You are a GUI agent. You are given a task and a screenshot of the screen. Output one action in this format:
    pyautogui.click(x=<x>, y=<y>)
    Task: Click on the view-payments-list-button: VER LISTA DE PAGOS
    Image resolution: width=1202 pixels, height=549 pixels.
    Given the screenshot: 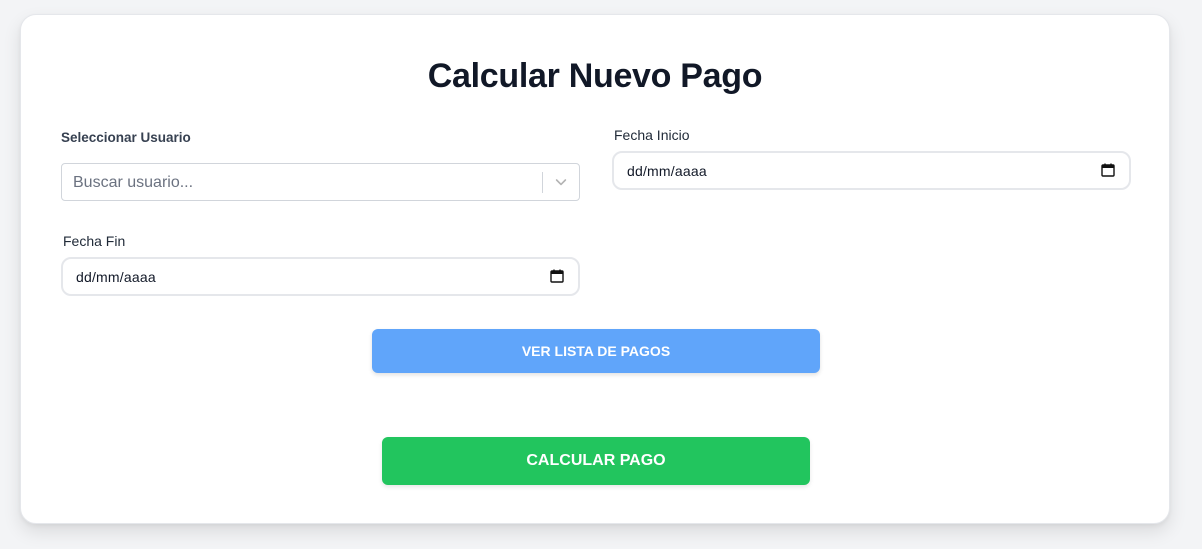 What is the action you would take?
    pyautogui.click(x=596, y=351)
    